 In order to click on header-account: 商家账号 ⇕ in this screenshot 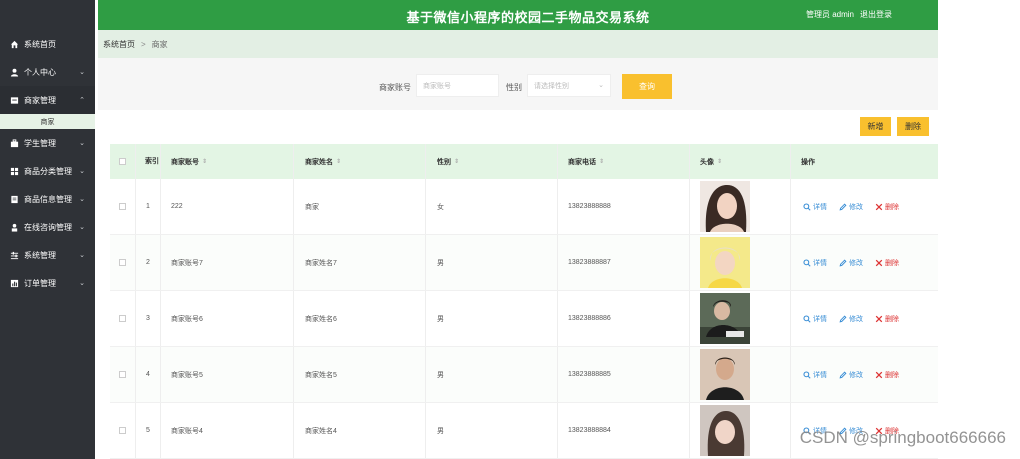, I will do `click(189, 161)`.